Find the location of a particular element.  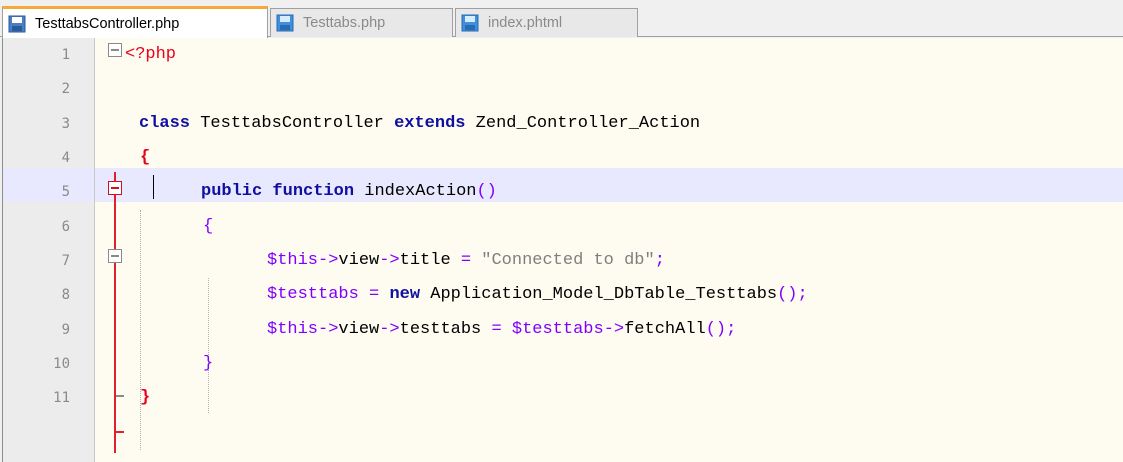

tab-testtabscontroller: TesttabsController.php is located at coordinates (135, 22).